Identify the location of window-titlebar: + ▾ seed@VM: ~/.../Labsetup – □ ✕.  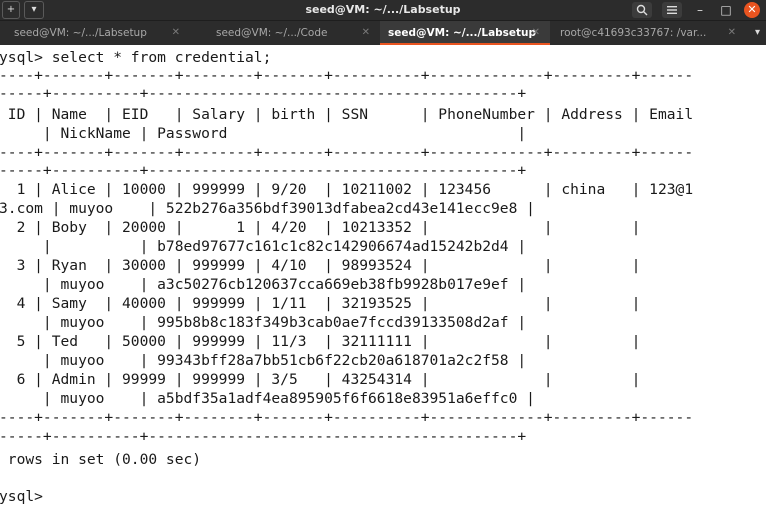
(383, 10).